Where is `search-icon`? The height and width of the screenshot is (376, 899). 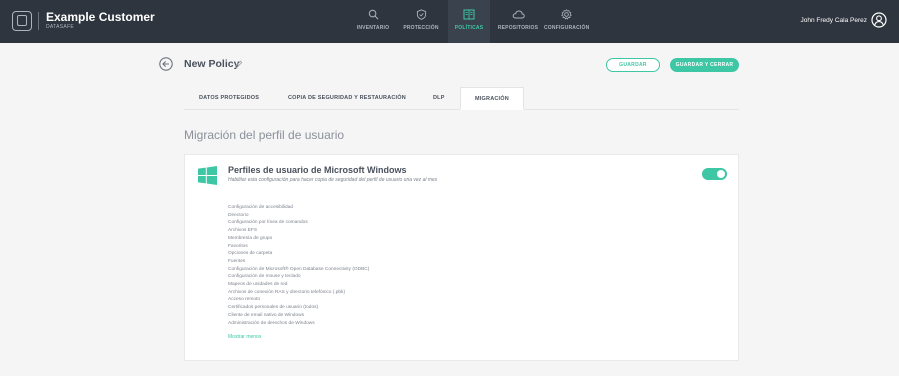 search-icon is located at coordinates (373, 14).